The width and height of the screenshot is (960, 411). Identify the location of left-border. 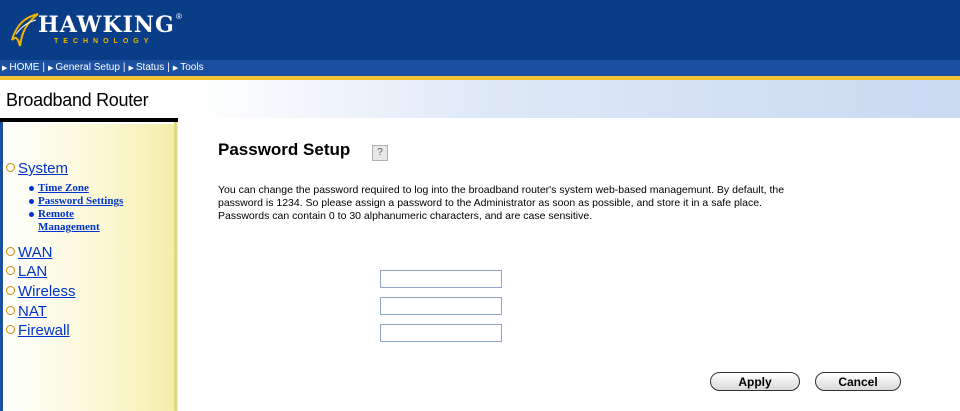
(1, 266).